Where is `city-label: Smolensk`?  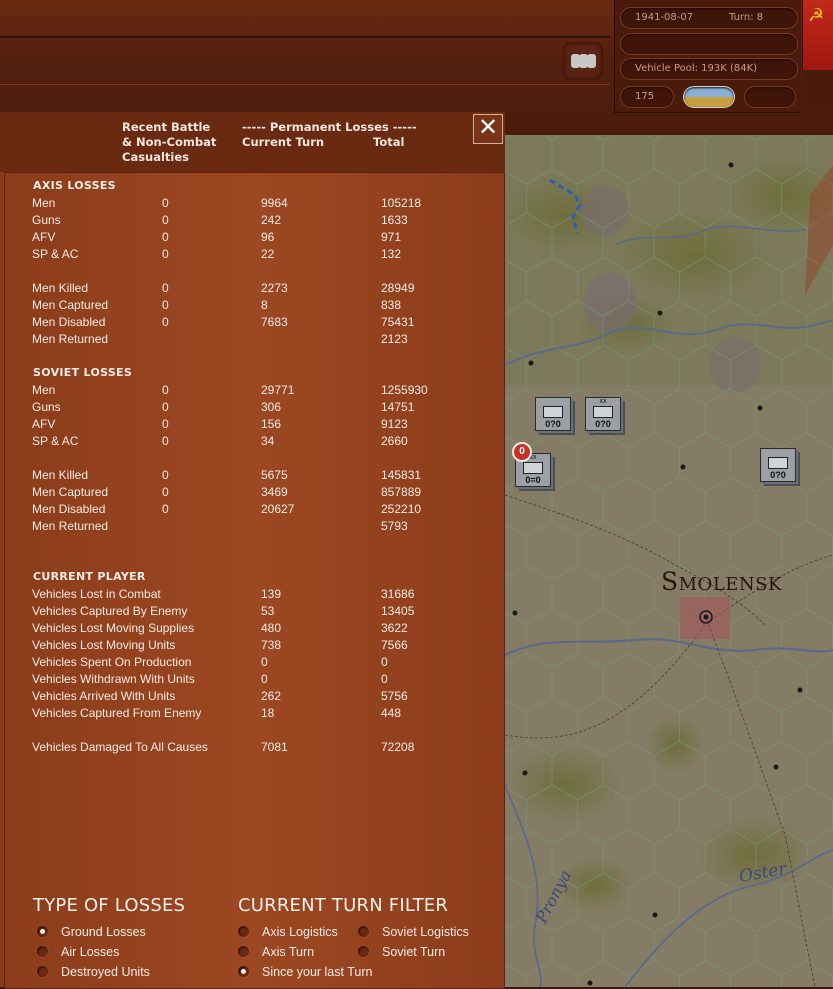 city-label: Smolensk is located at coordinates (721, 581).